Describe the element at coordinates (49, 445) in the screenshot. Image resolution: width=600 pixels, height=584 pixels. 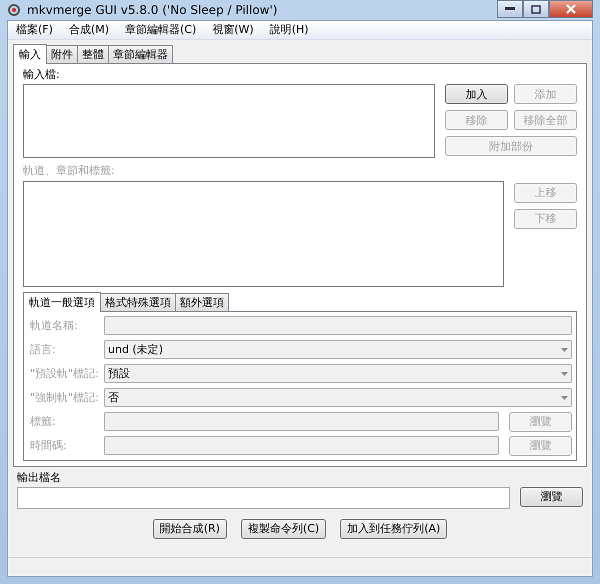
I see `field-label: 時間碼:` at that location.